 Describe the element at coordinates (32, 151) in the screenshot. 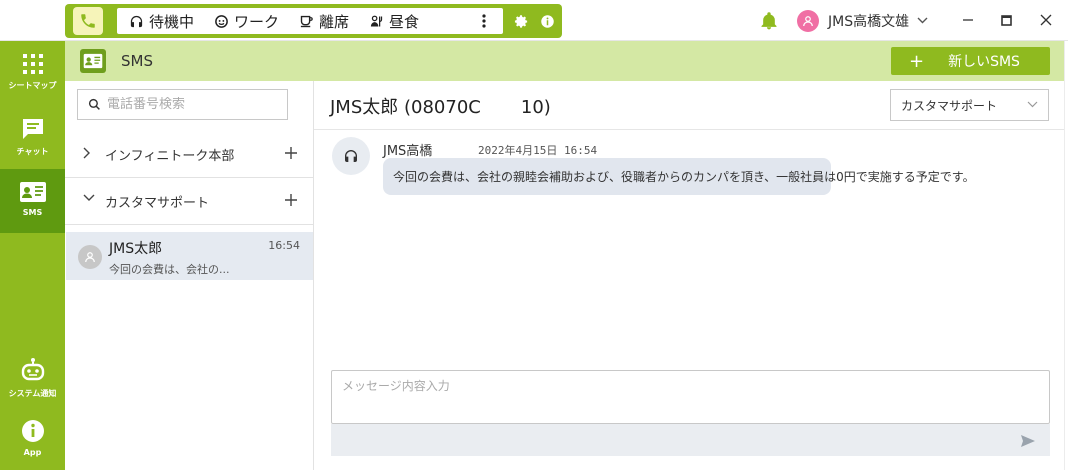

I see `nav-chat-label: チャット` at that location.